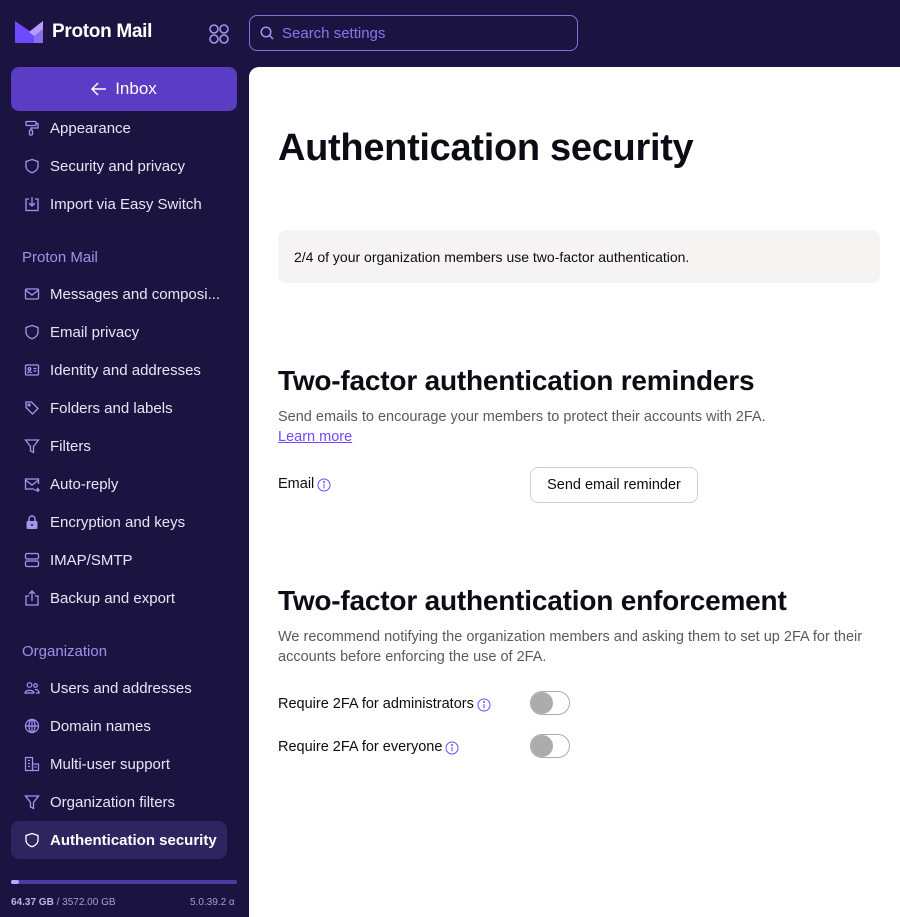 The width and height of the screenshot is (900, 917). Describe the element at coordinates (118, 522) in the screenshot. I see `sidebar-item-label: Encryption and keys` at that location.